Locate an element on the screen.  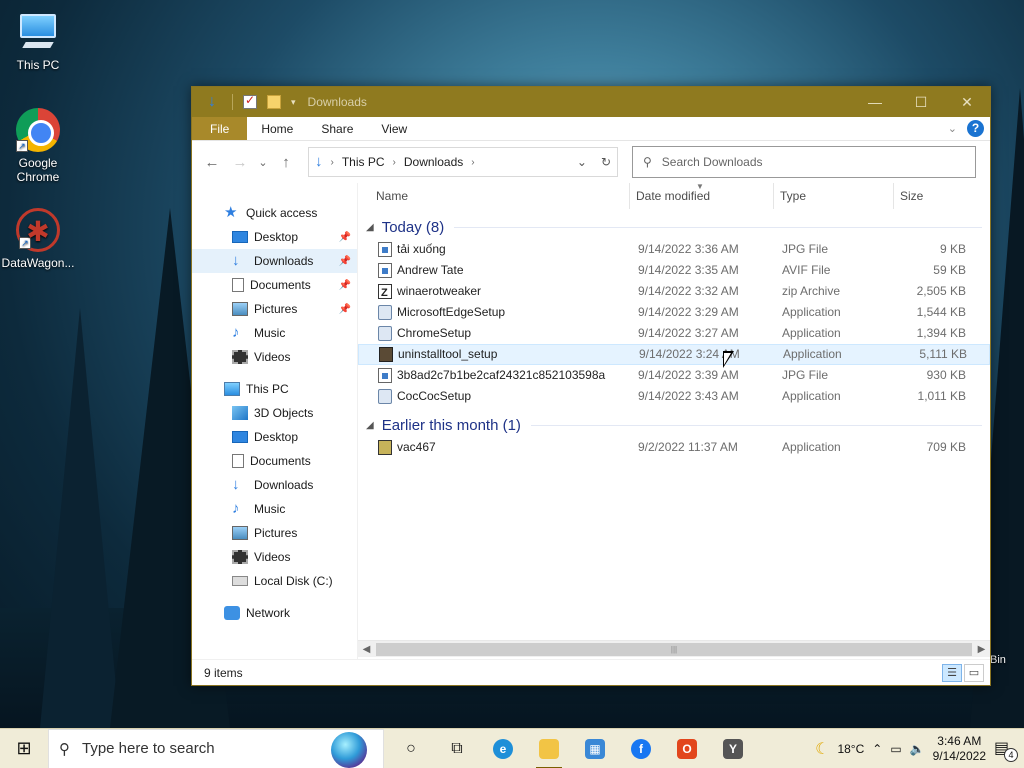
sidebar-item-downloads: ↓ Downloads 📌 is located at coordinates (274, 261).